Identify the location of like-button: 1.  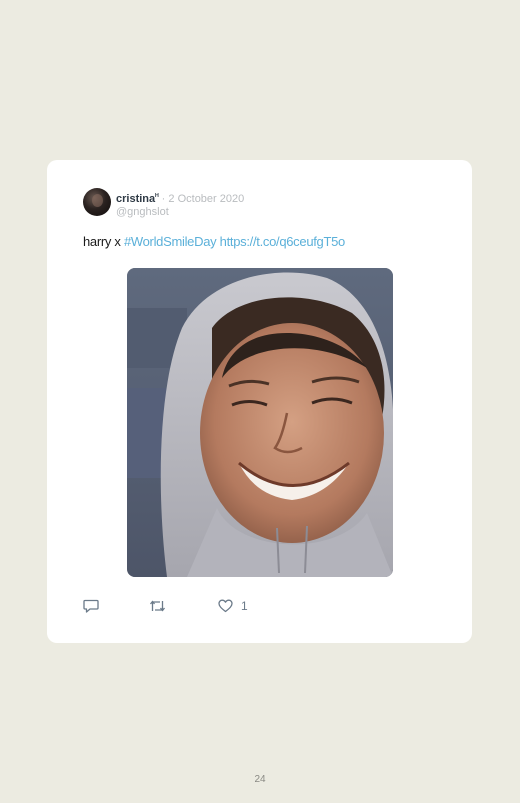
(233, 606).